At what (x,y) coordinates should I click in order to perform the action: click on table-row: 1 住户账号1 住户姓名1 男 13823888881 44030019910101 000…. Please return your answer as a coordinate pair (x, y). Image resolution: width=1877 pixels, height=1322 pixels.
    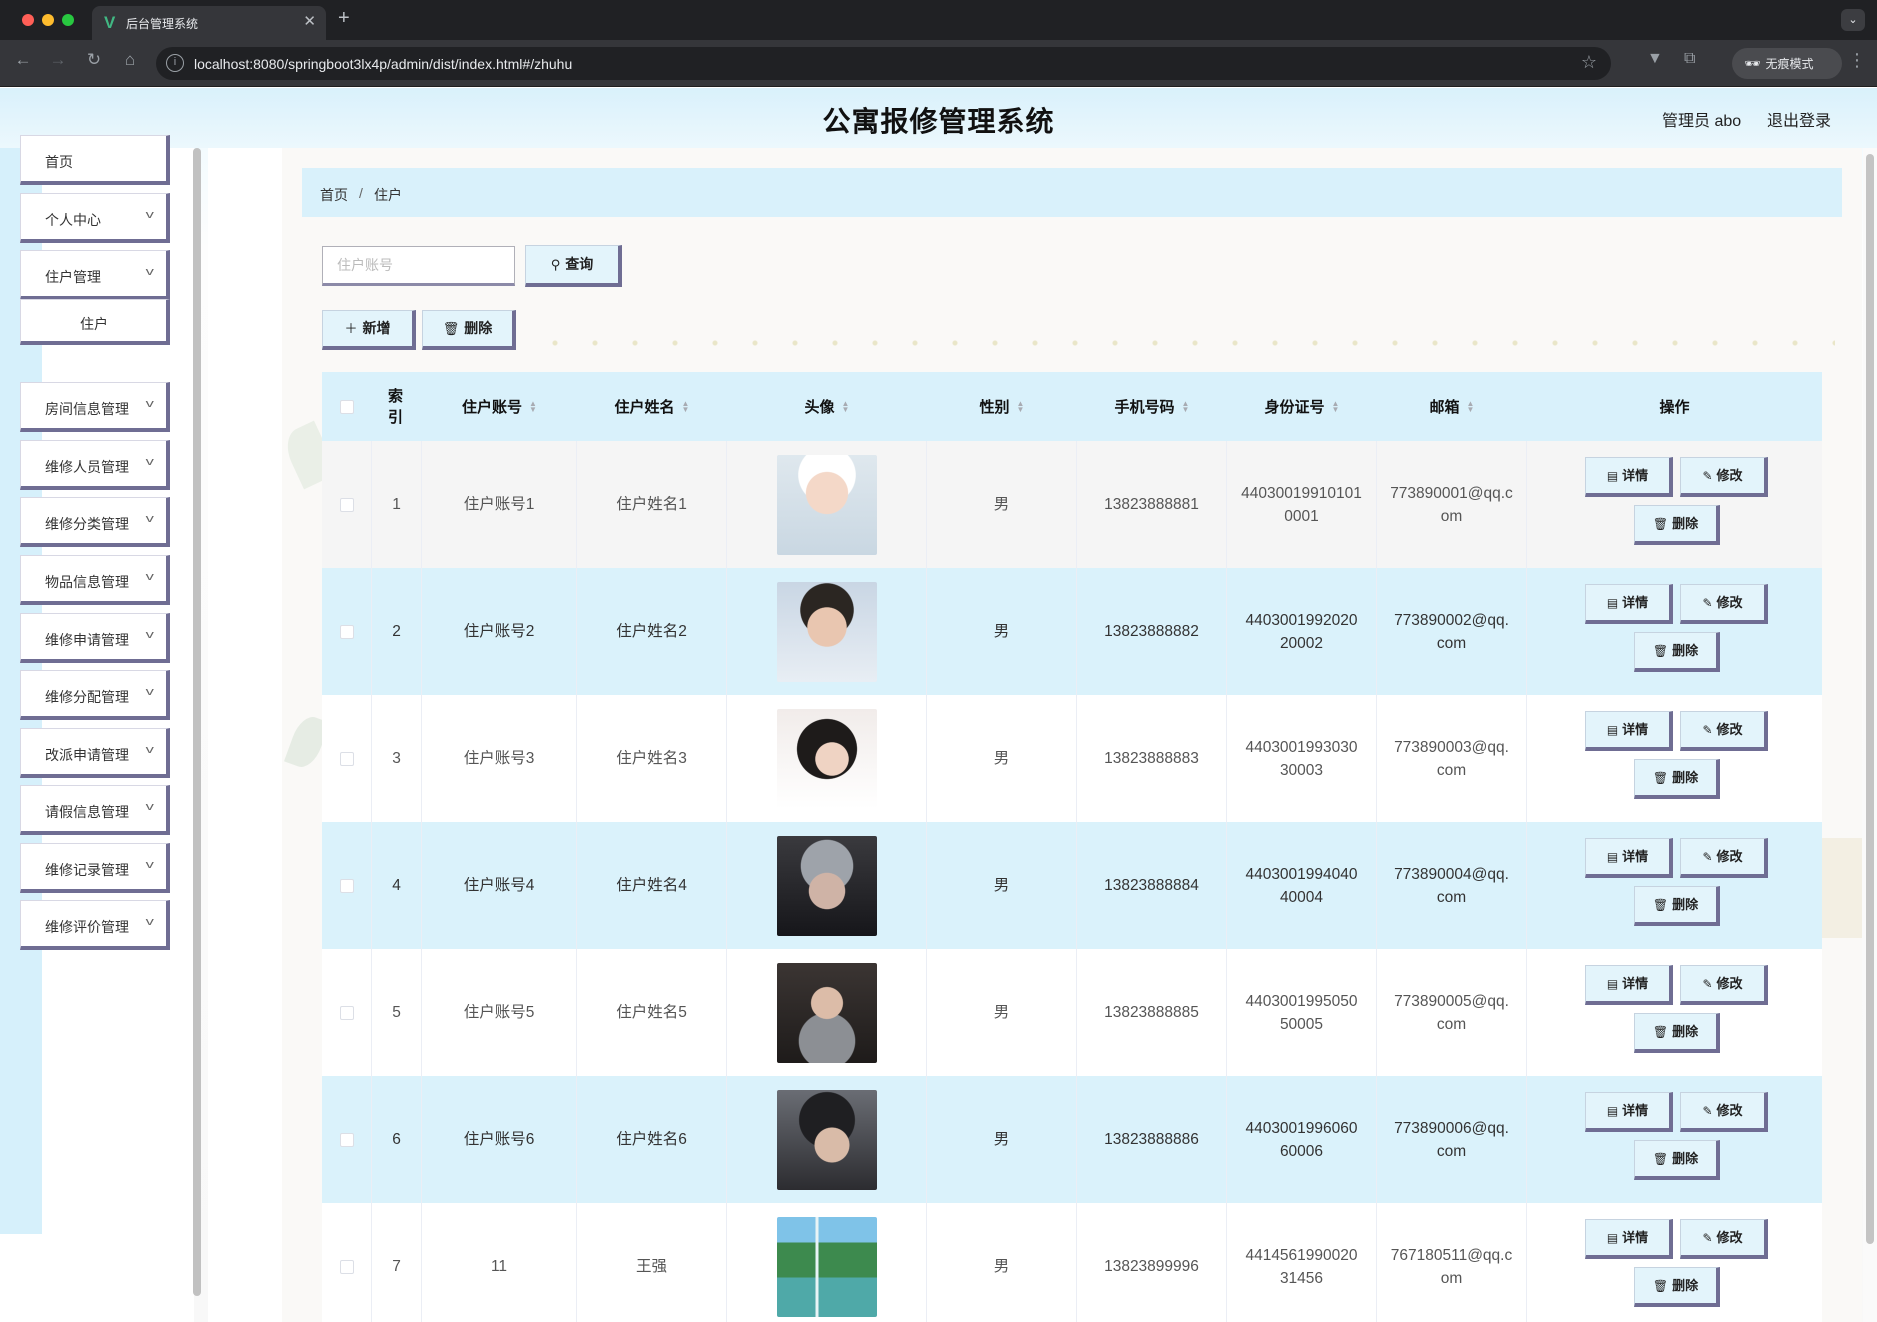
    Looking at the image, I should click on (1072, 504).